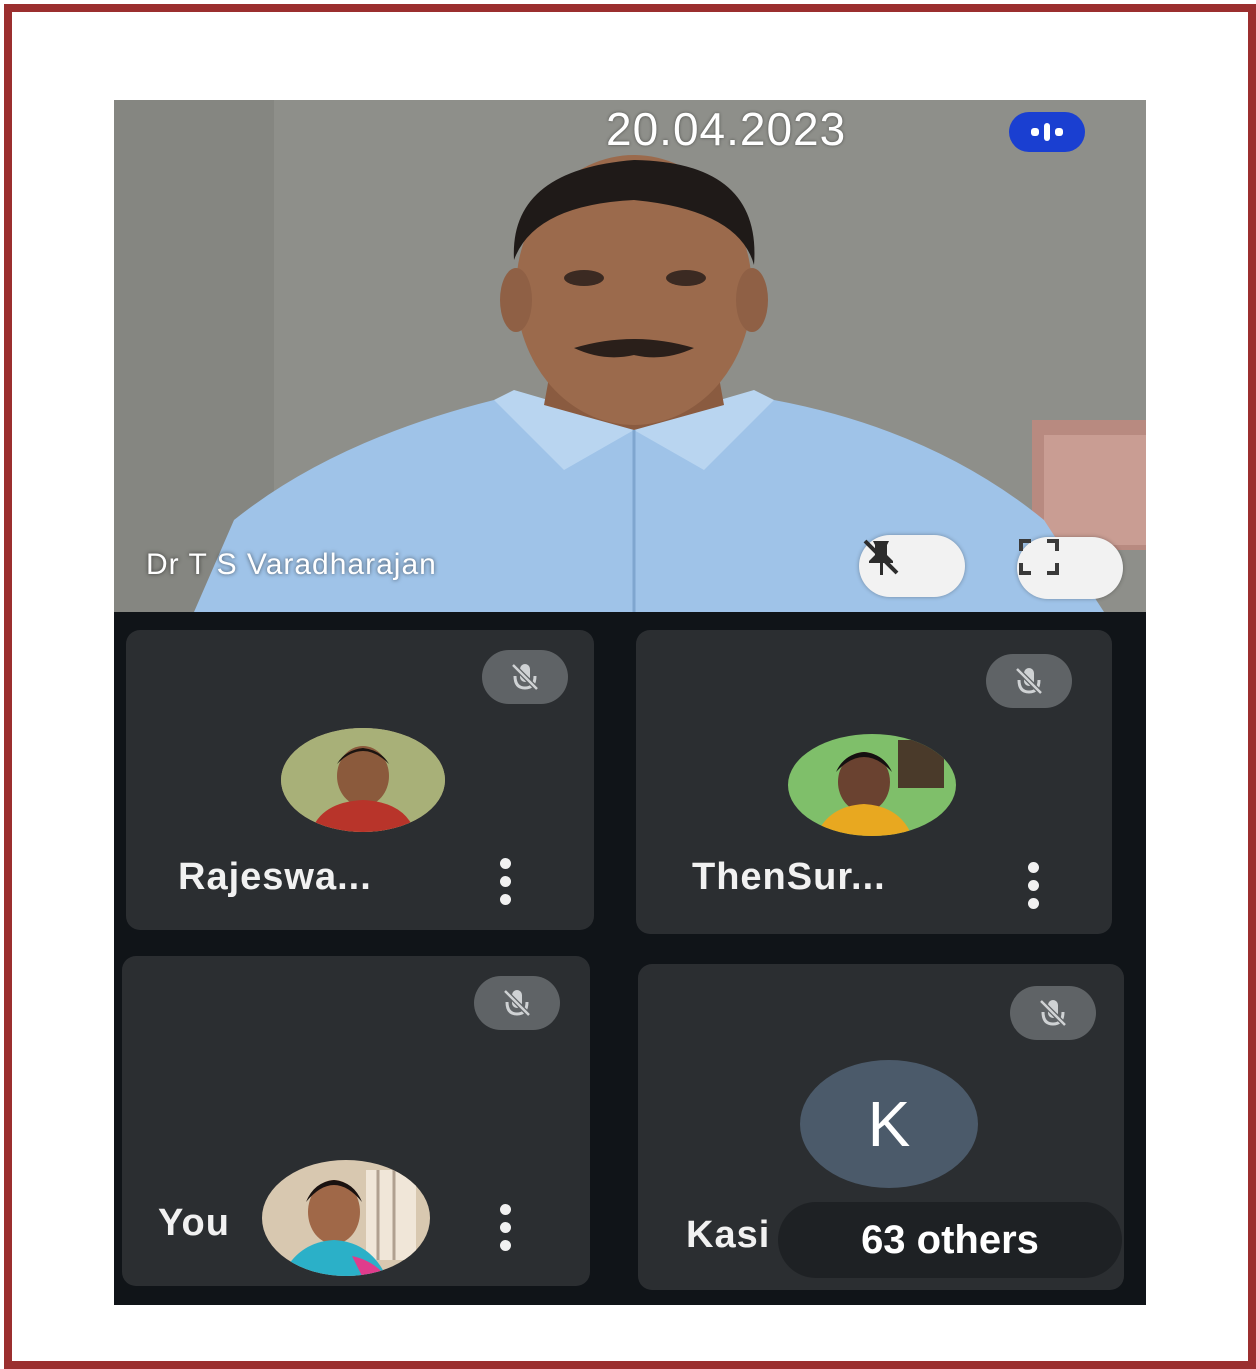  I want to click on record-indicator-icon, so click(1047, 132).